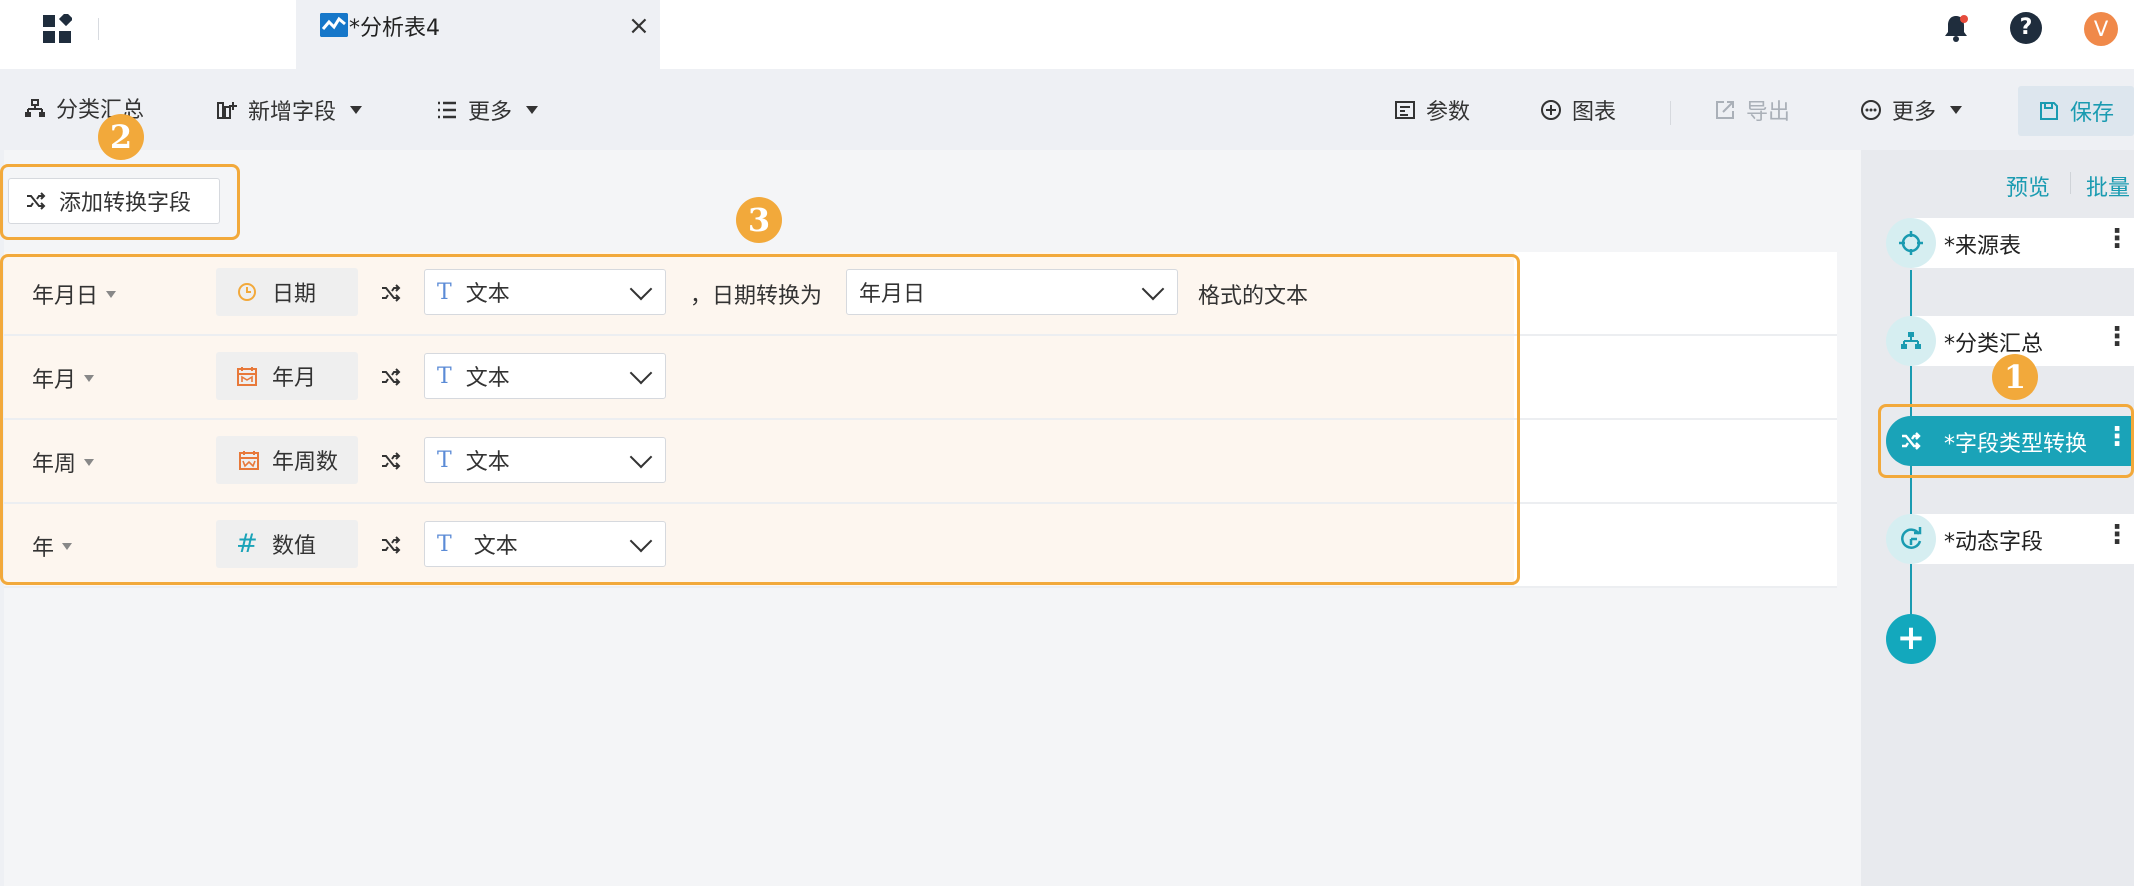  What do you see at coordinates (227, 110) in the screenshot?
I see `add-column-icon` at bounding box center [227, 110].